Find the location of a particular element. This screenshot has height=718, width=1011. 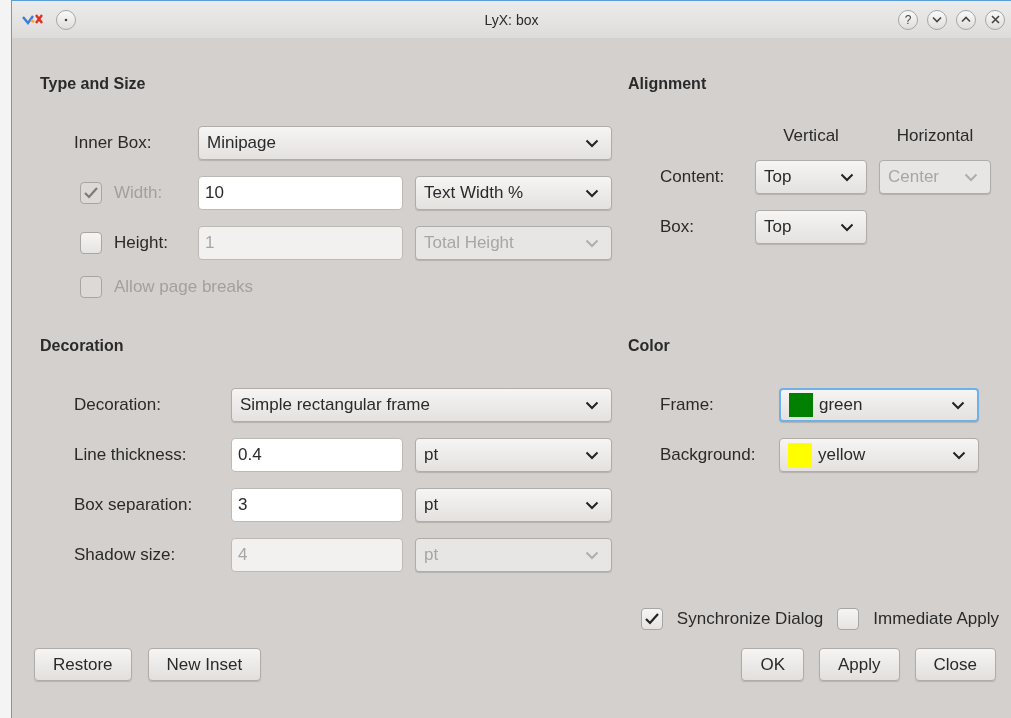

maximize-button is located at coordinates (966, 19).